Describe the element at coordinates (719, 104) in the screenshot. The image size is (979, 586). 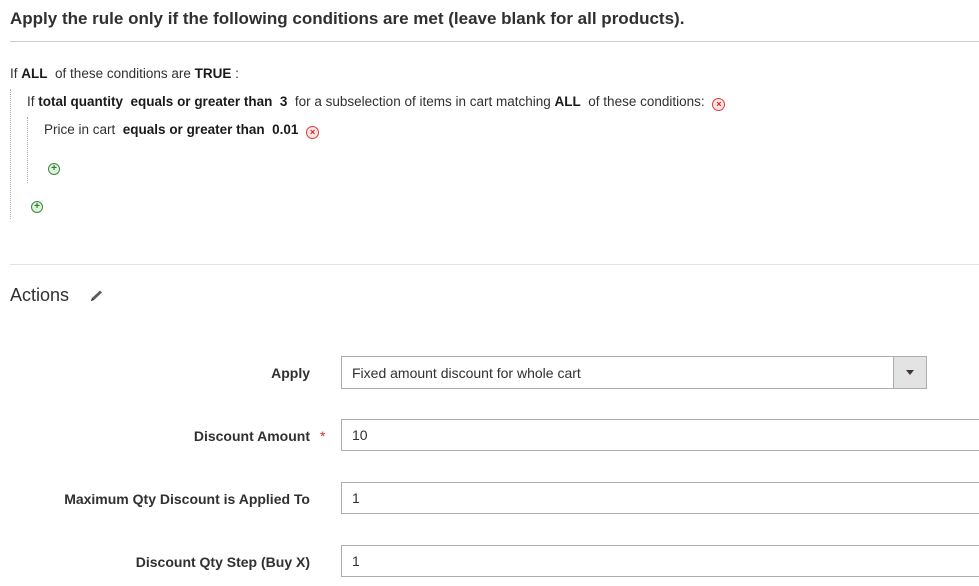
I see `remove-subselect-icon: ×` at that location.